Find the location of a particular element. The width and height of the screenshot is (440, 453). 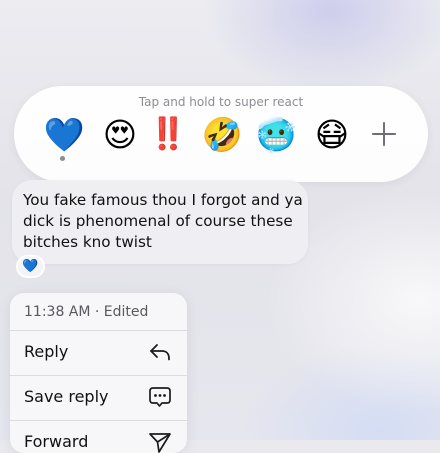

menu-item-label: Reply is located at coordinates (46, 351).